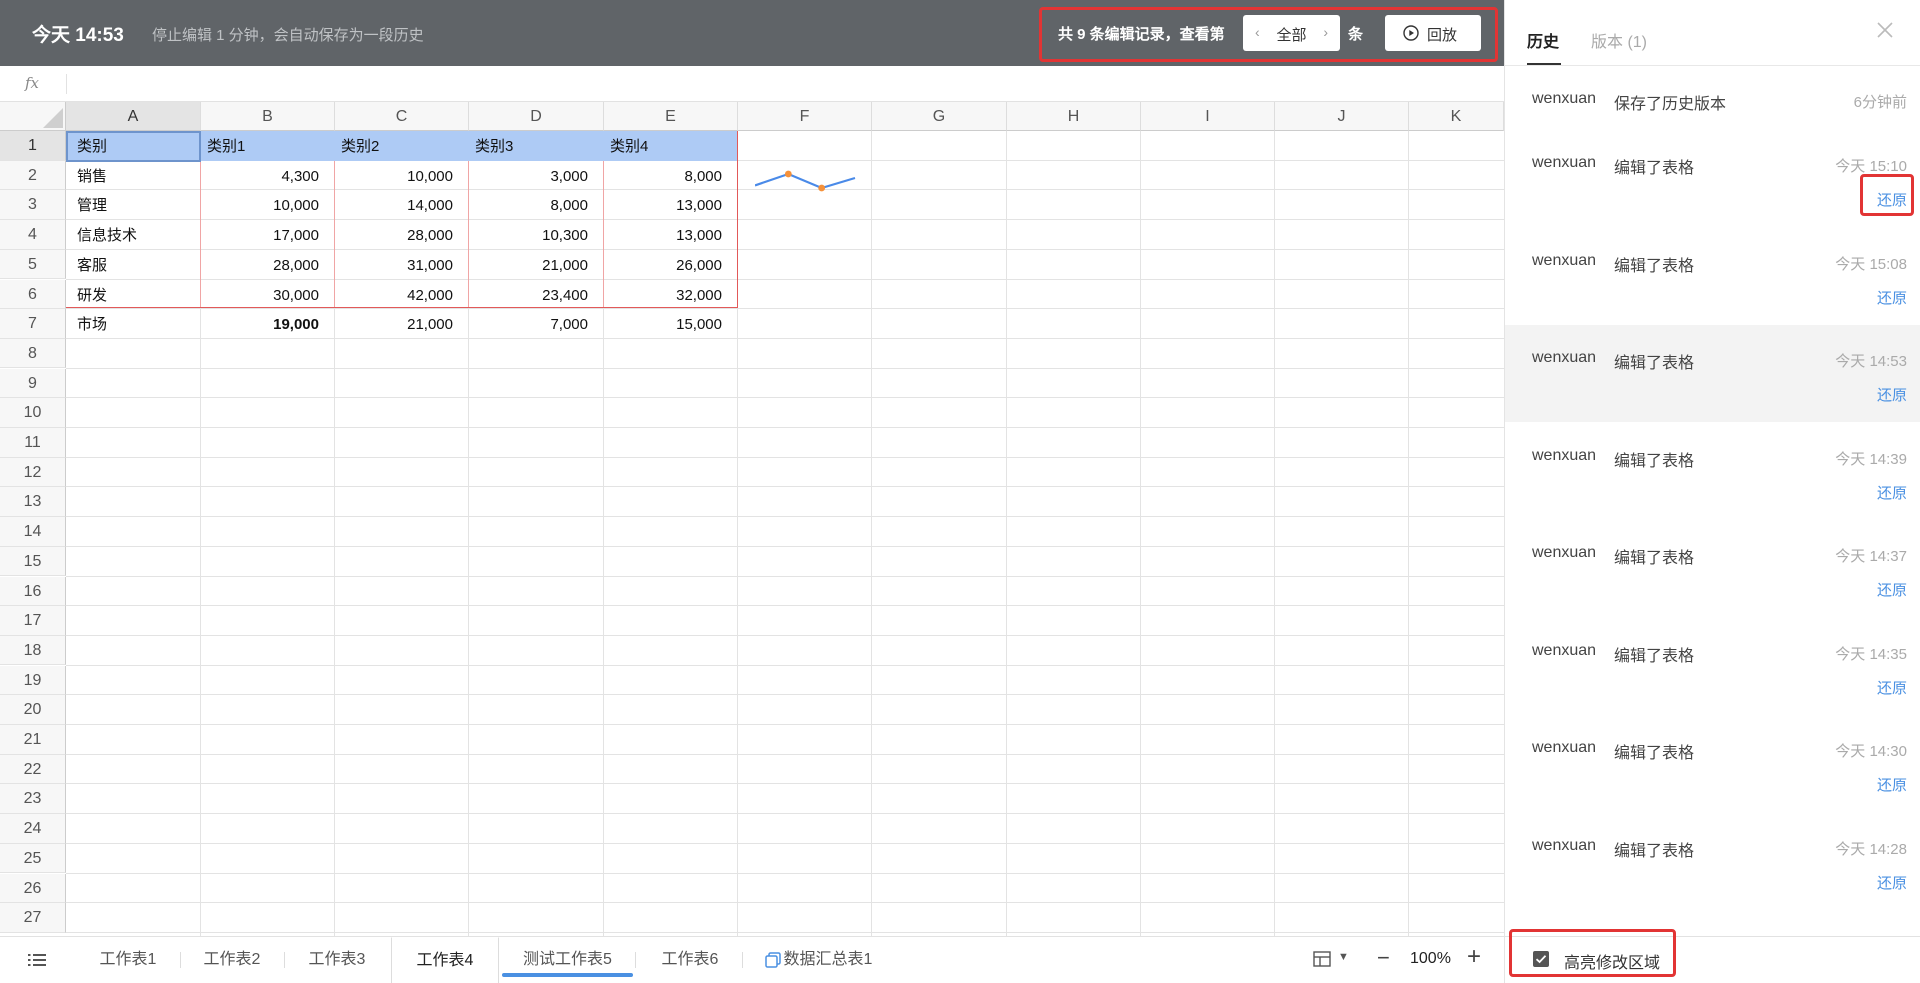  Describe the element at coordinates (663, 262) in the screenshot. I see `value-cell: 26,000` at that location.